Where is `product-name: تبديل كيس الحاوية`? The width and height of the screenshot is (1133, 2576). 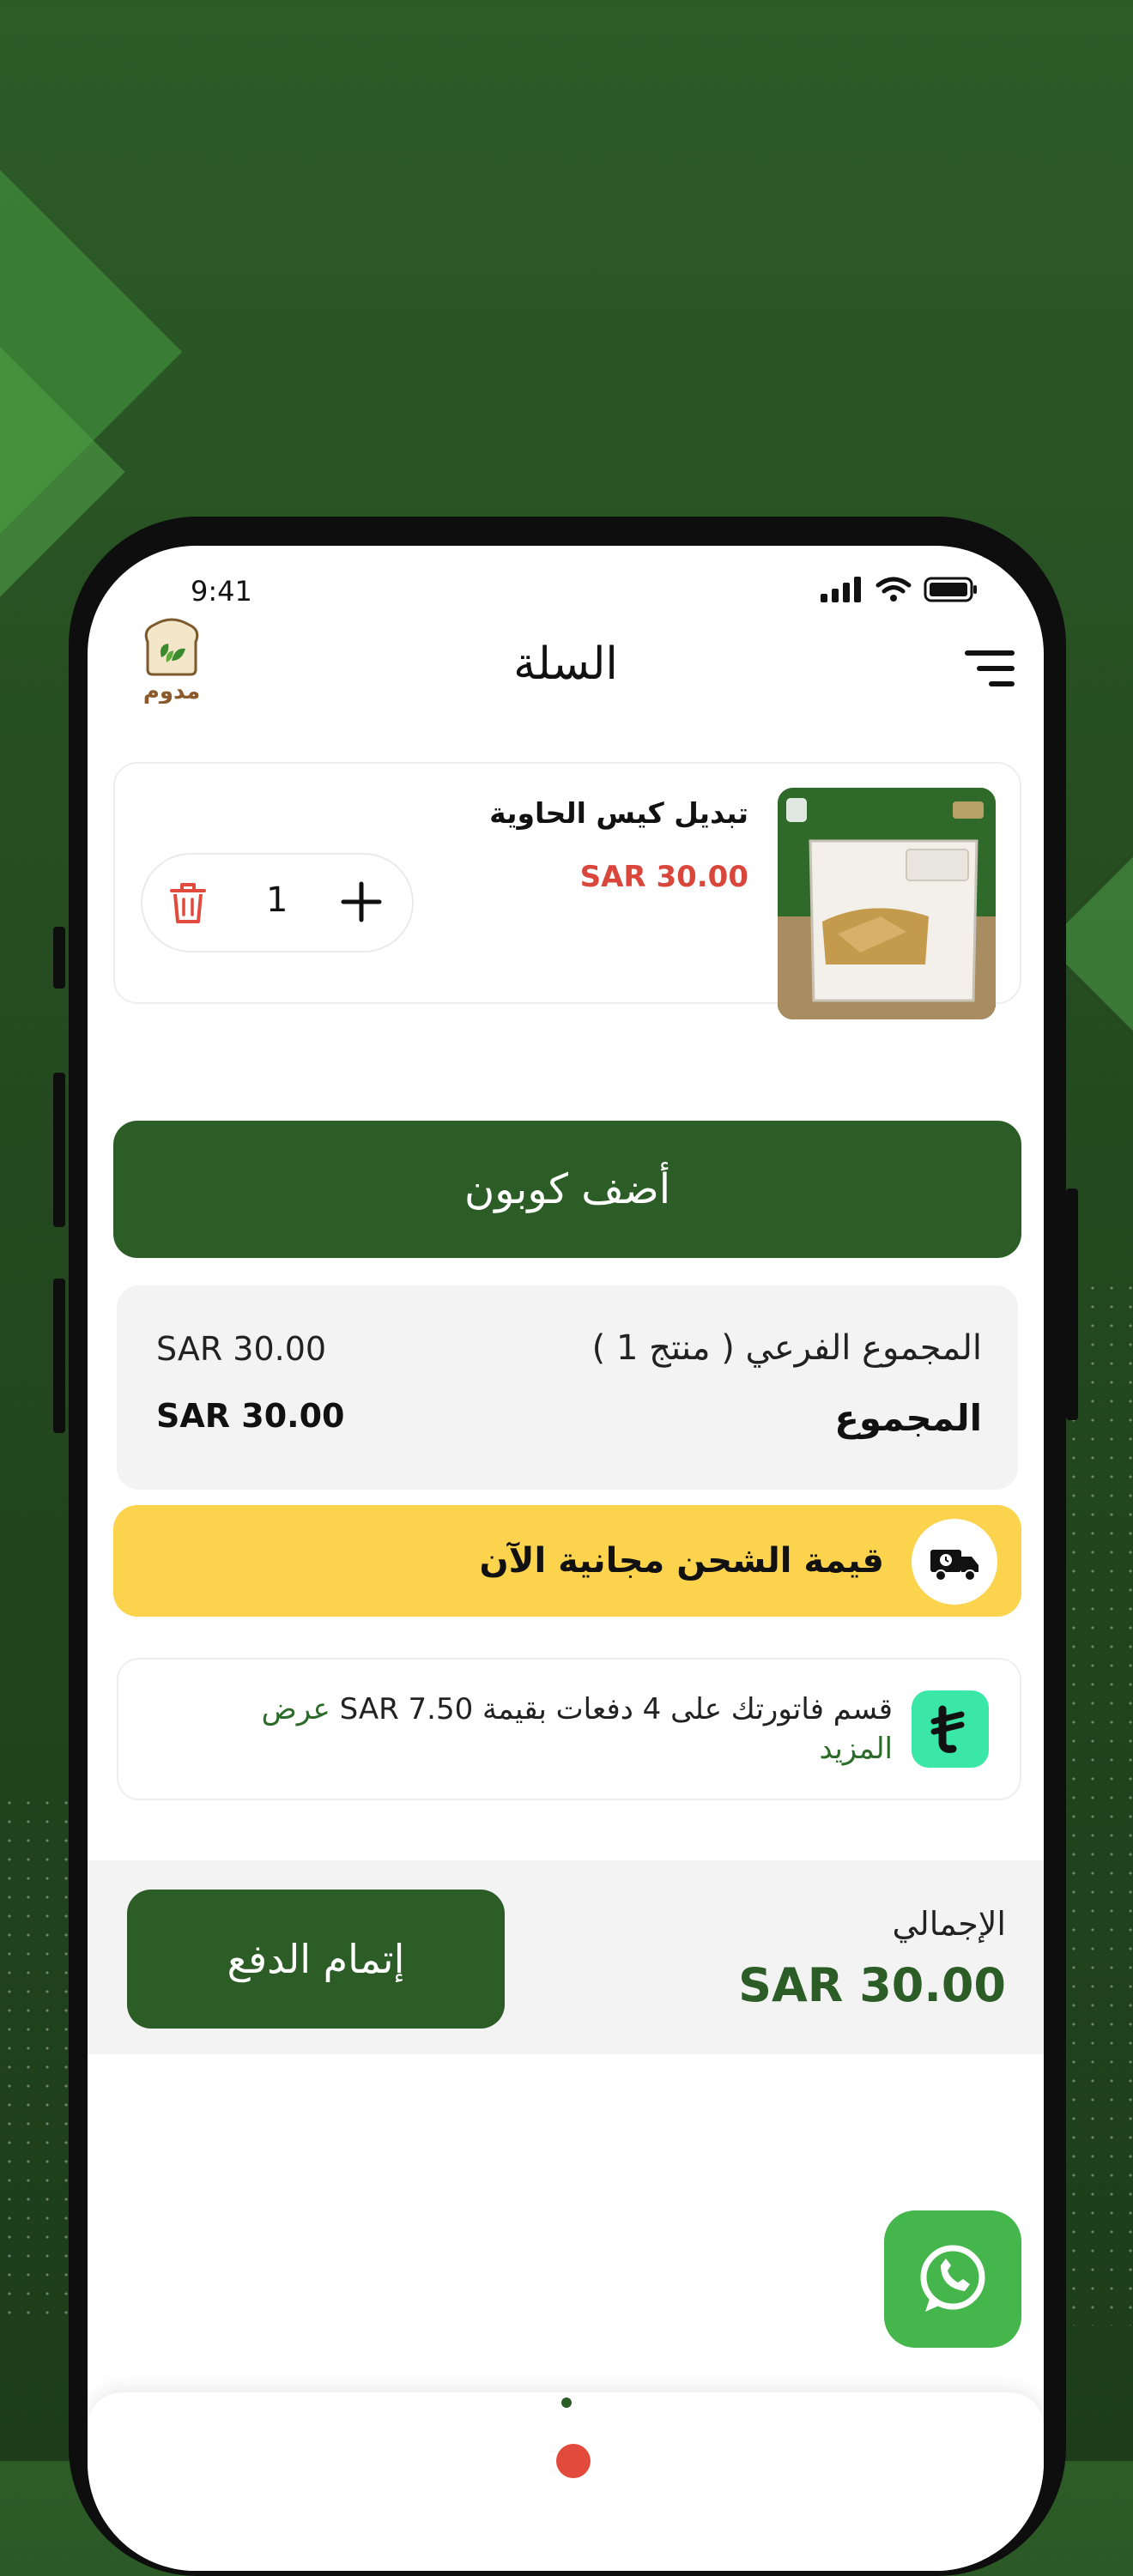 product-name: تبديل كيس الحاوية is located at coordinates (618, 813).